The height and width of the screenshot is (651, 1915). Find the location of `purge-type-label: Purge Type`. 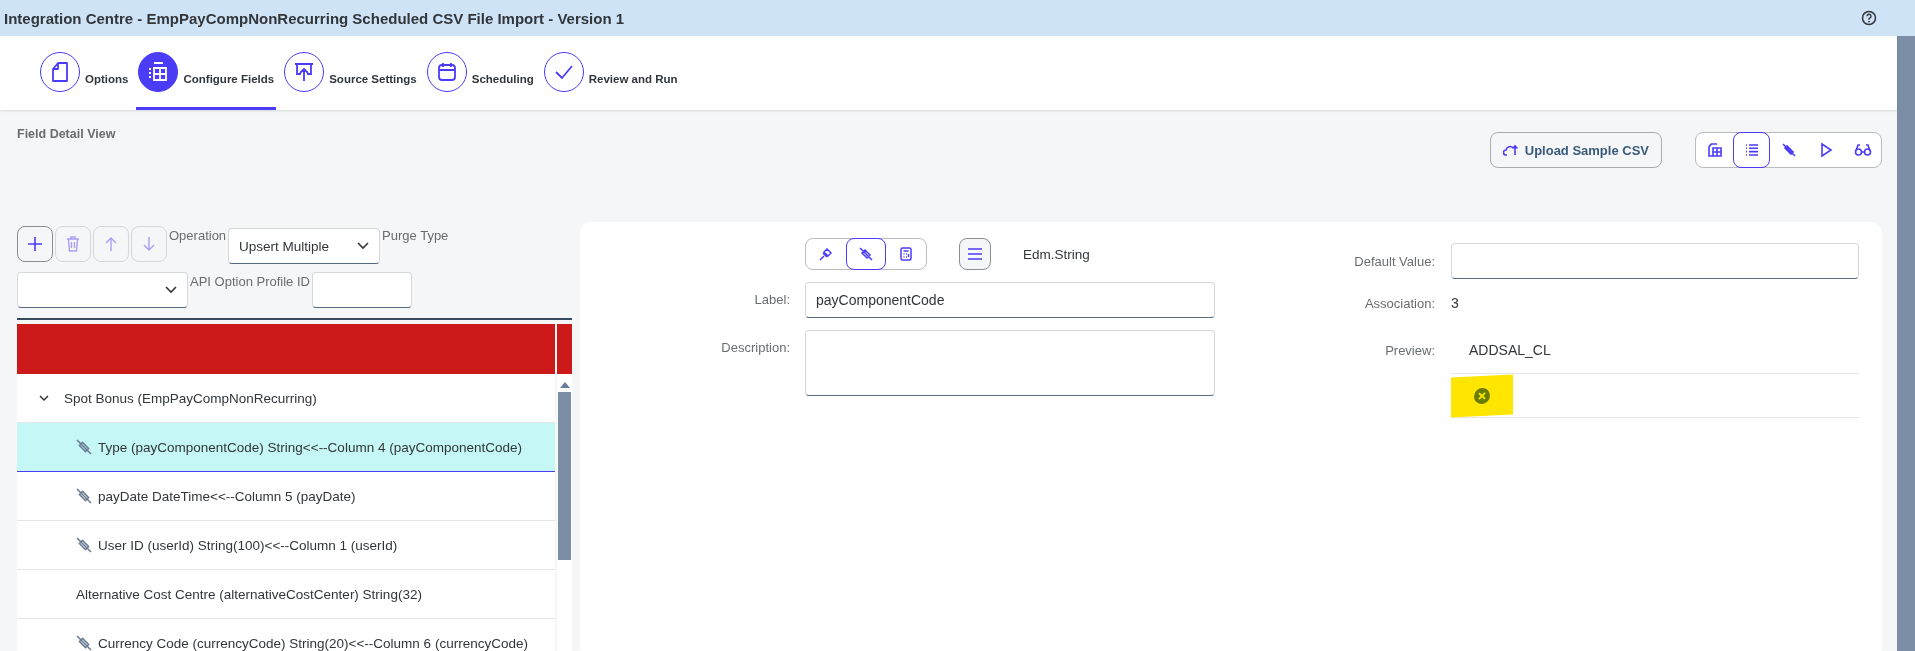

purge-type-label: Purge Type is located at coordinates (415, 235).